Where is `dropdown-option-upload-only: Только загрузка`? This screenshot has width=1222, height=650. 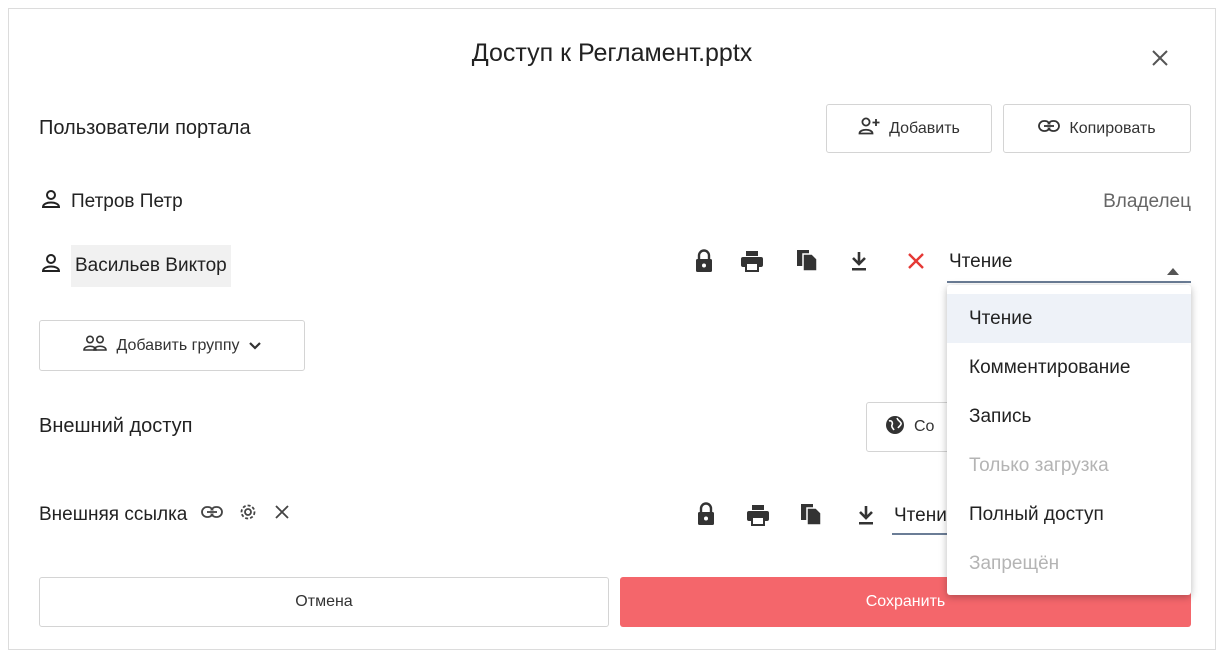 dropdown-option-upload-only: Только загрузка is located at coordinates (1039, 465).